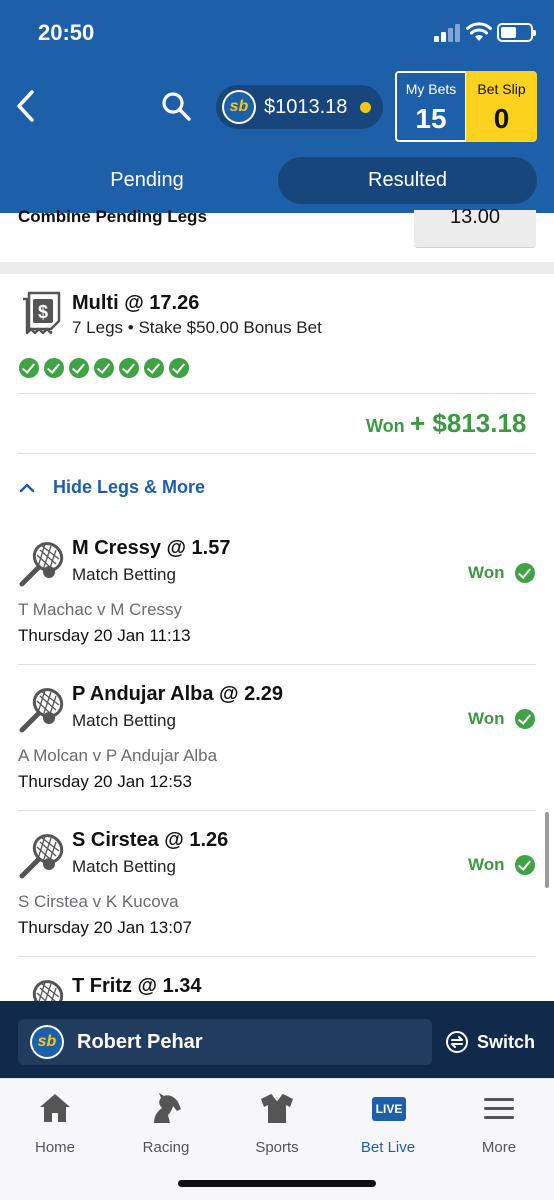 The image size is (554, 1200). Describe the element at coordinates (147, 180) in the screenshot. I see `tab-pending: Pending` at that location.